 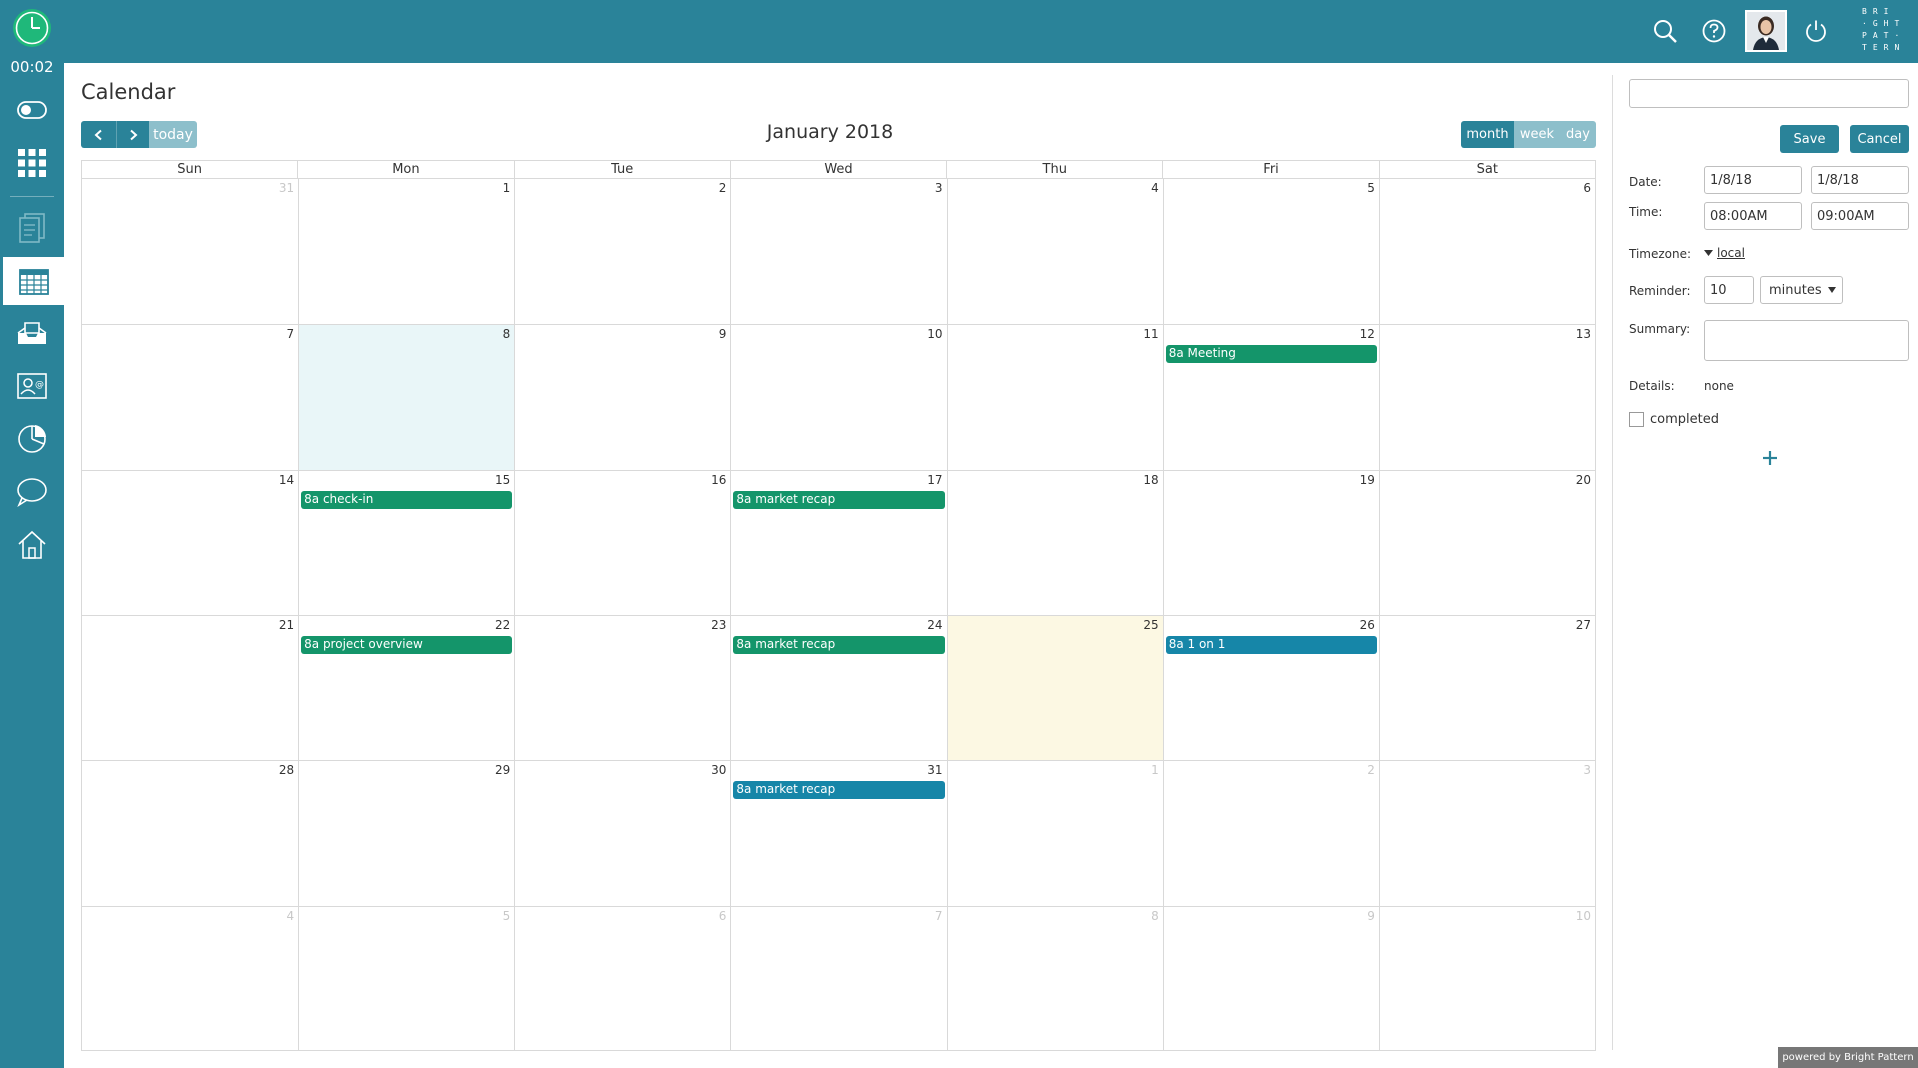 What do you see at coordinates (406, 833) in the screenshot?
I see `day-cell: 29` at bounding box center [406, 833].